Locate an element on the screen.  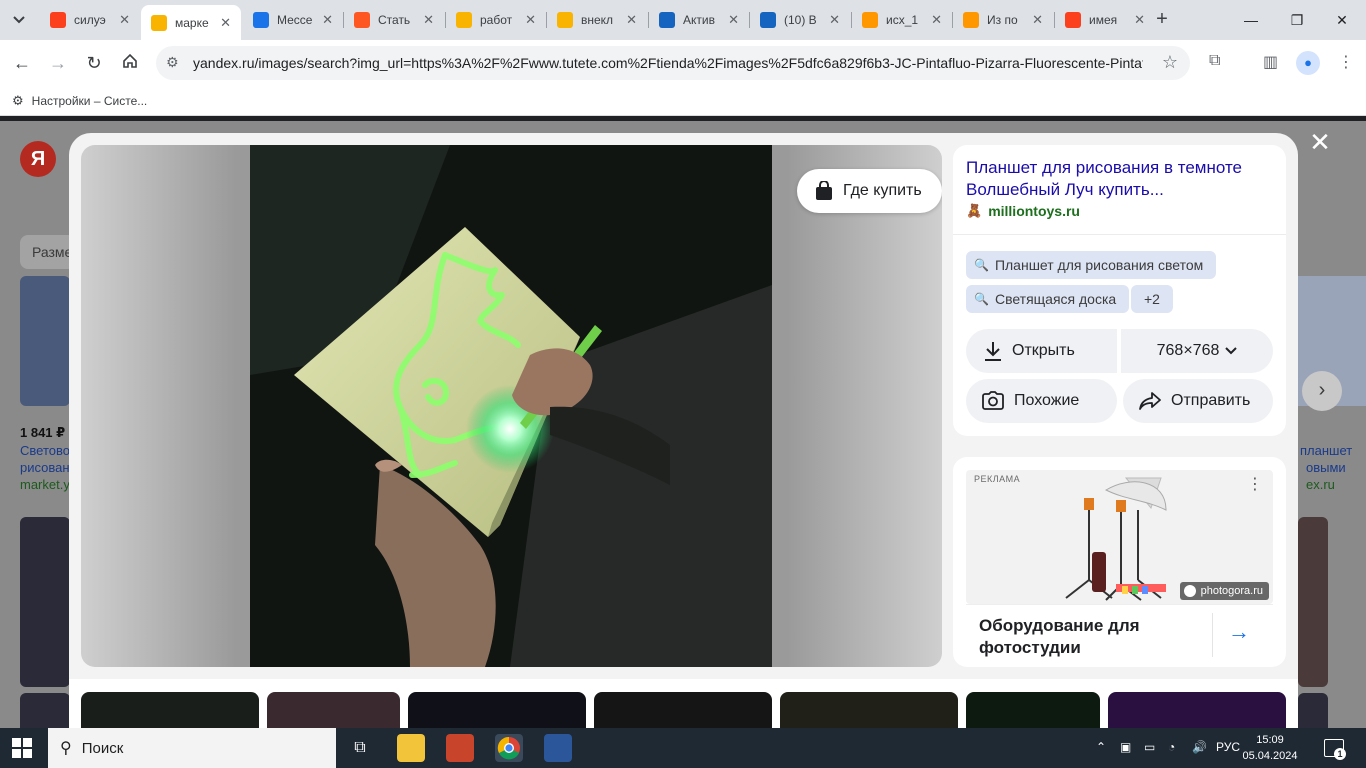
ad-image: РЕКЛАМА ⋮ photogora.ru is located at coordinates (1119, 537).